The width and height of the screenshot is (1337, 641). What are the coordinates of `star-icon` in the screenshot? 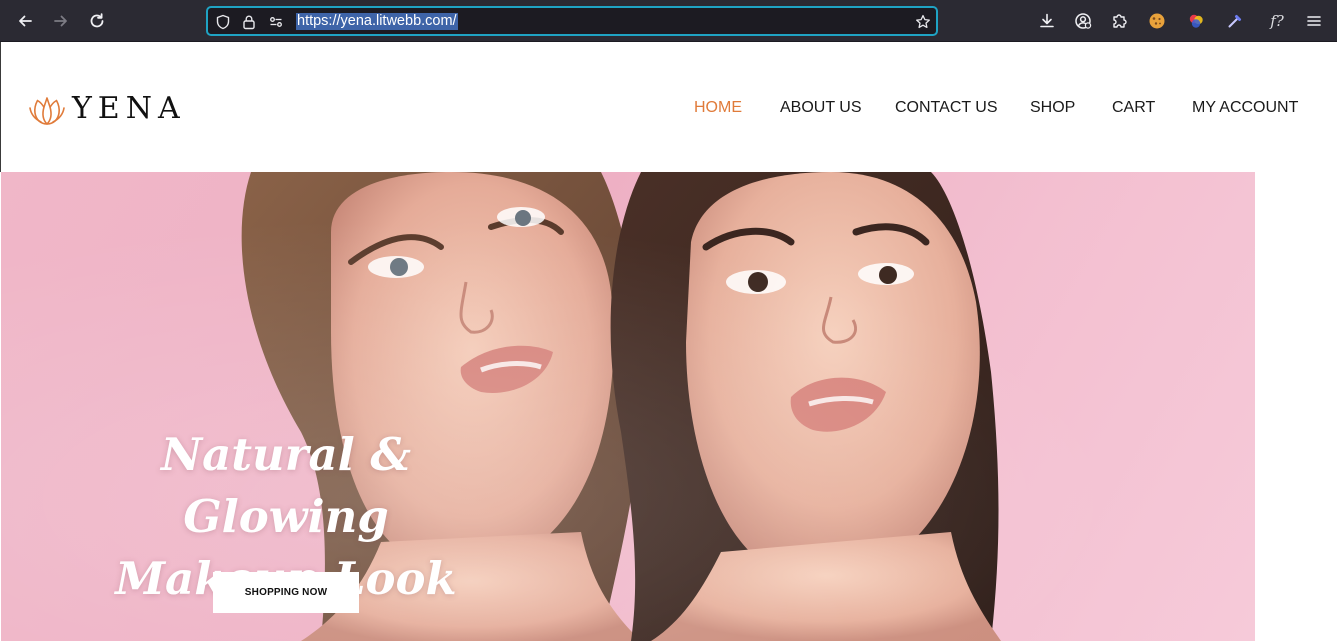 It's located at (923, 21).